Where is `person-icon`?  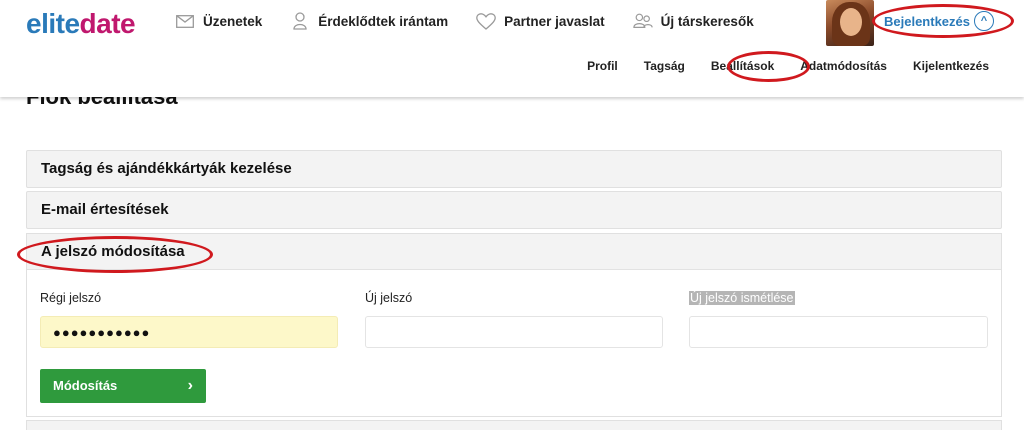
person-icon is located at coordinates (300, 21).